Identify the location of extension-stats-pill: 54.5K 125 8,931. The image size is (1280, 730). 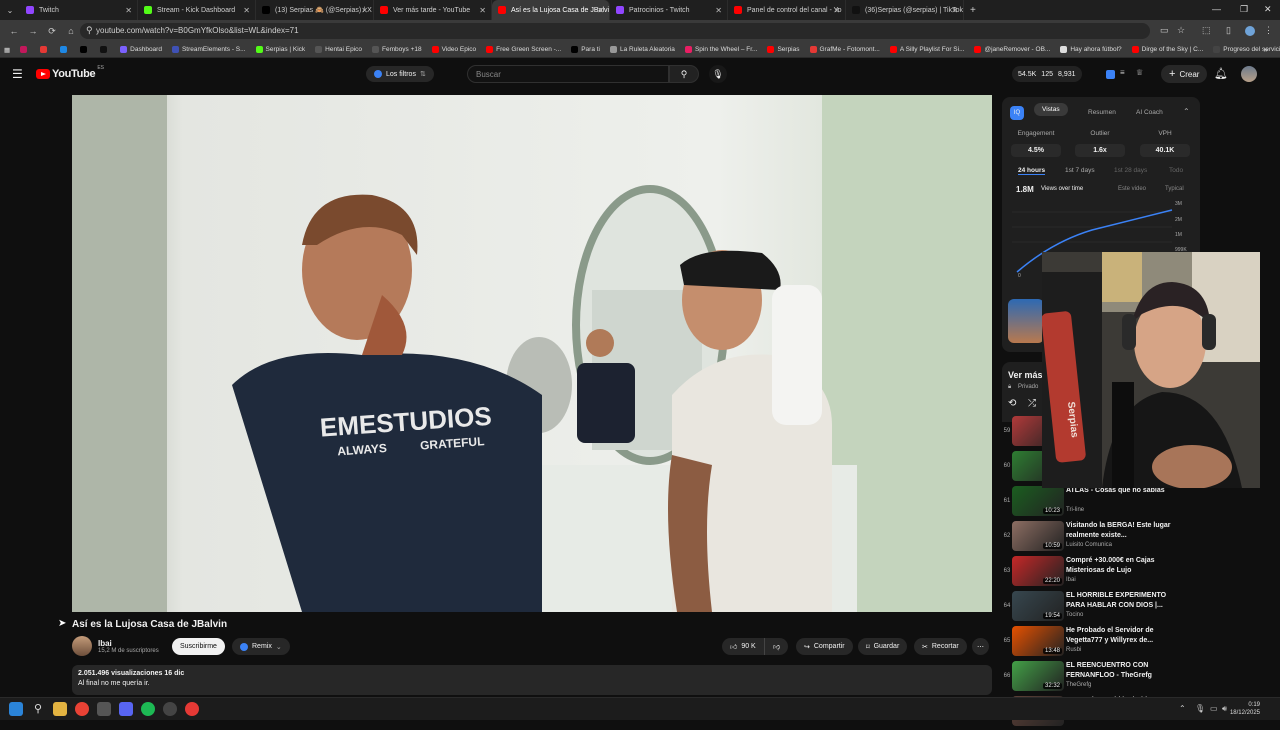
(1047, 74).